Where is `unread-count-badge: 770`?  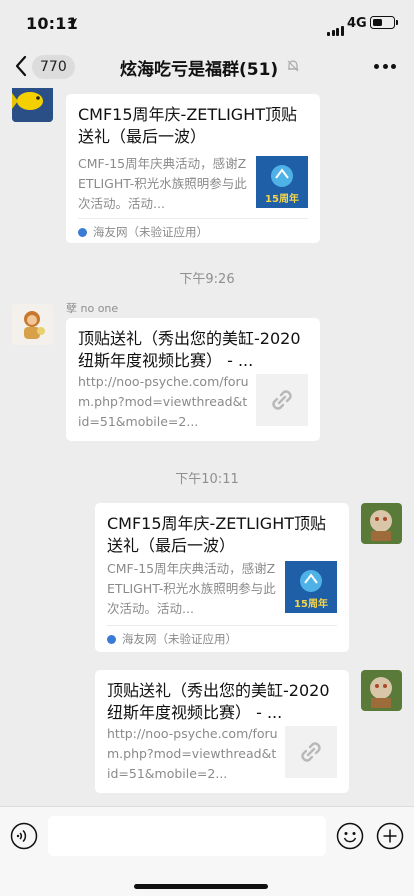 unread-count-badge: 770 is located at coordinates (53, 67).